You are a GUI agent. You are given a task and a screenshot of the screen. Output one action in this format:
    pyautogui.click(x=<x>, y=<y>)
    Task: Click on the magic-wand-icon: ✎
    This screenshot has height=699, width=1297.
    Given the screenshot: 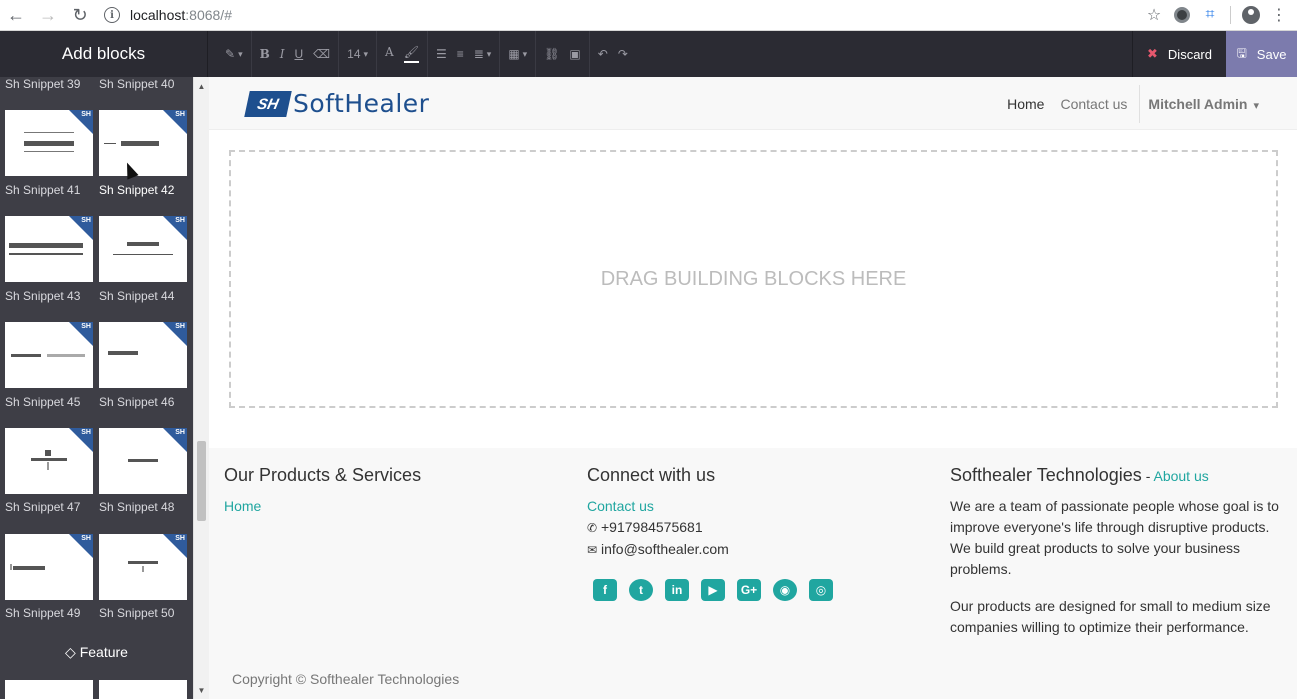 What is the action you would take?
    pyautogui.click(x=234, y=54)
    